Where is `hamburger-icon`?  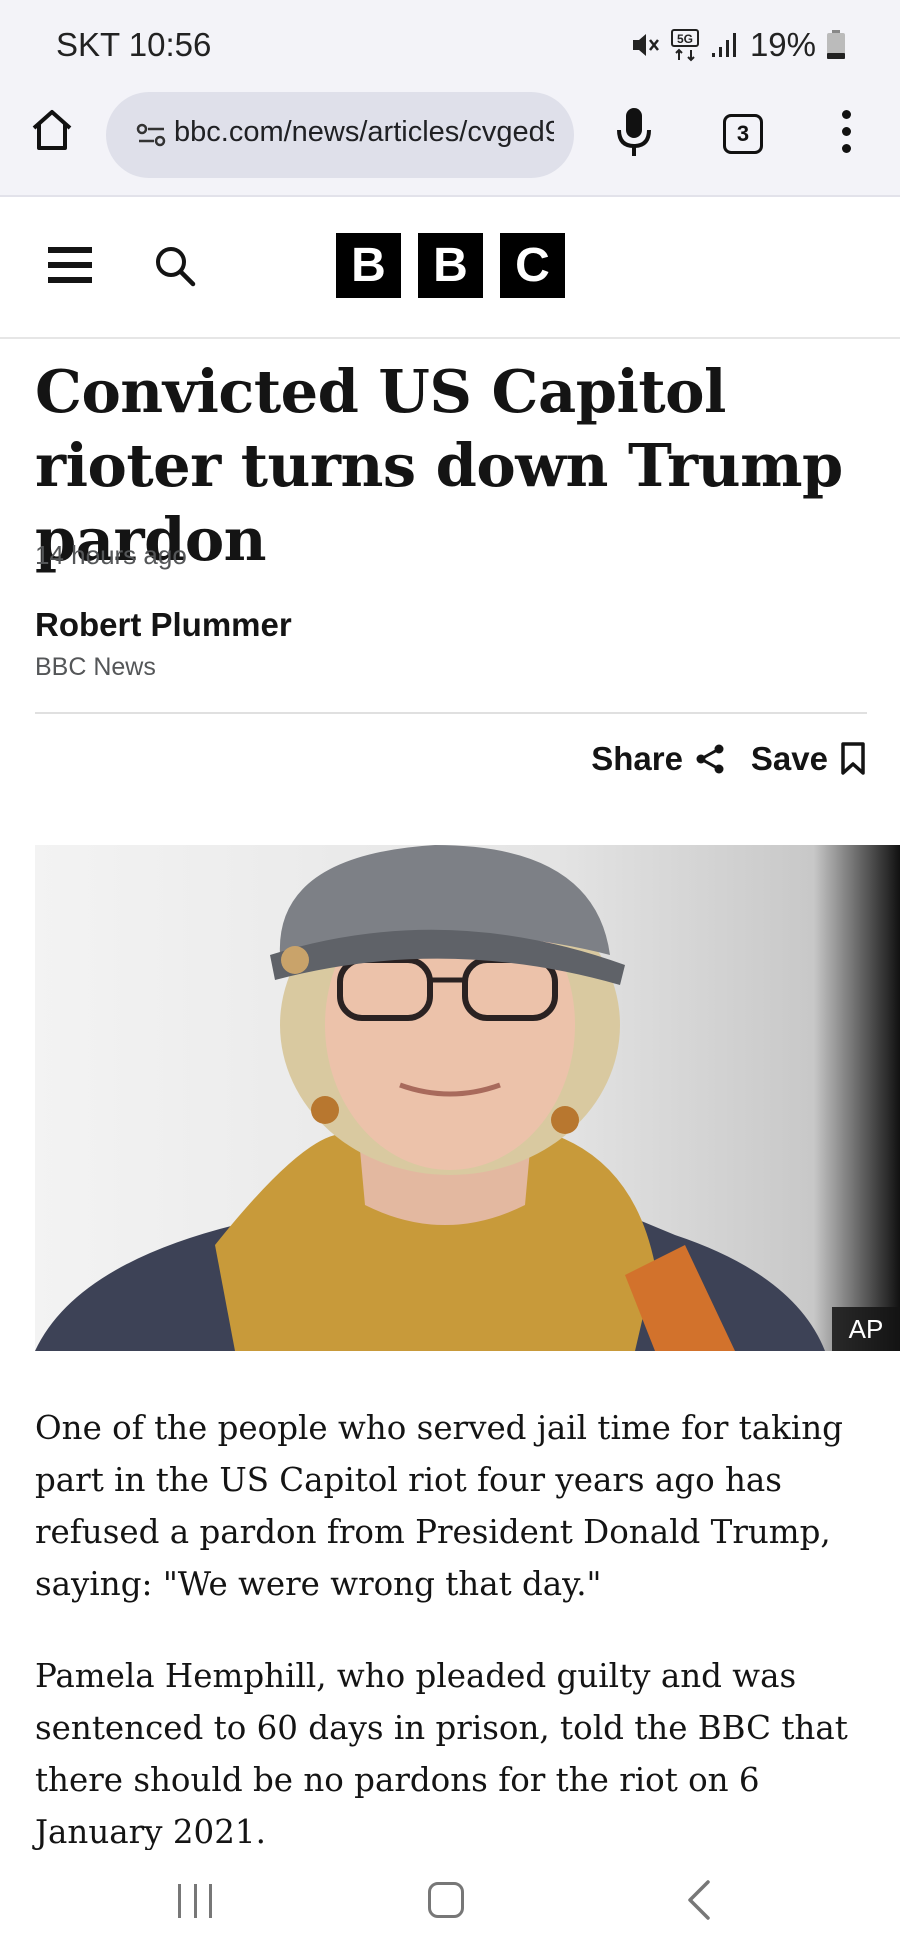 hamburger-icon is located at coordinates (70, 267).